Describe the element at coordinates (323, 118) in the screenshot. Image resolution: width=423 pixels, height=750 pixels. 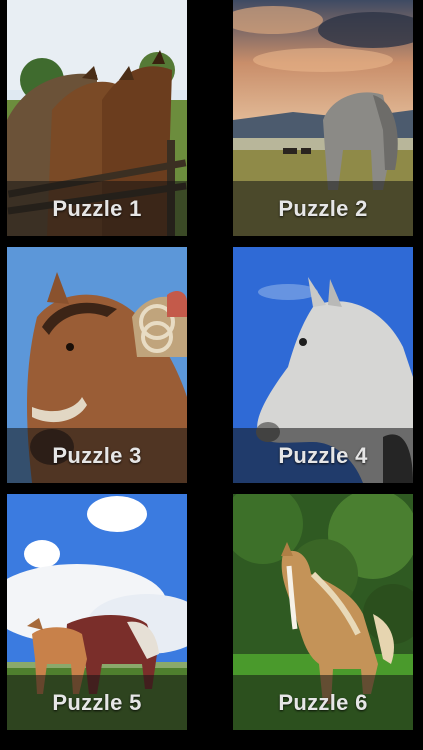
I see `puzzle-tile-2: Puzzle 2` at that location.